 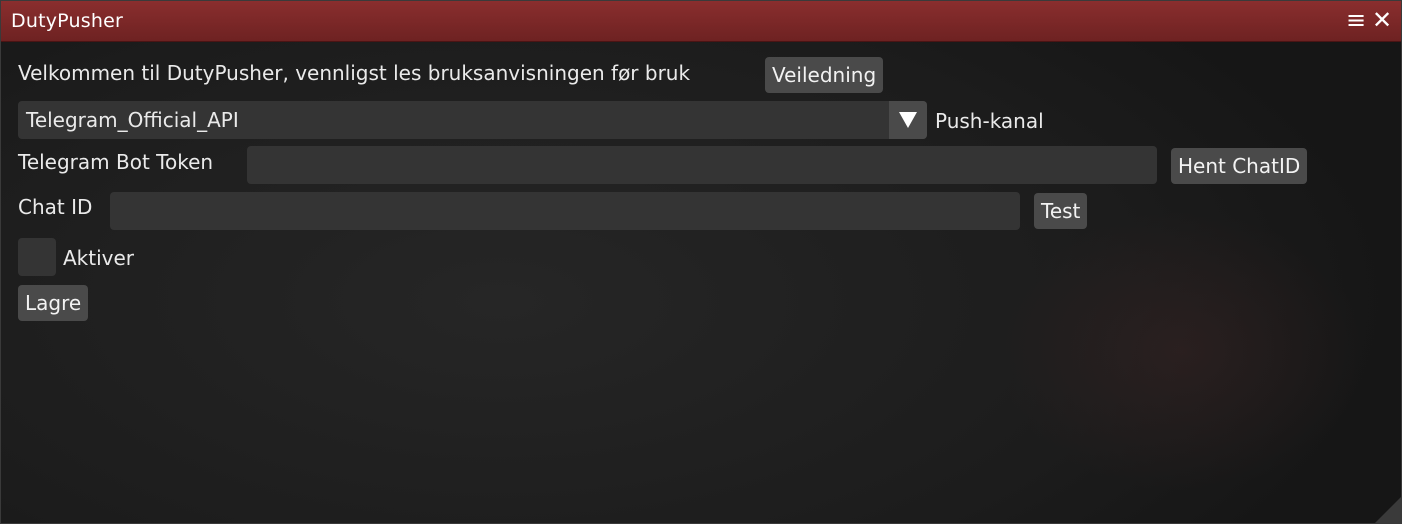 I want to click on push-channel-selected-value: Telegram_Official_API, so click(x=132, y=120).